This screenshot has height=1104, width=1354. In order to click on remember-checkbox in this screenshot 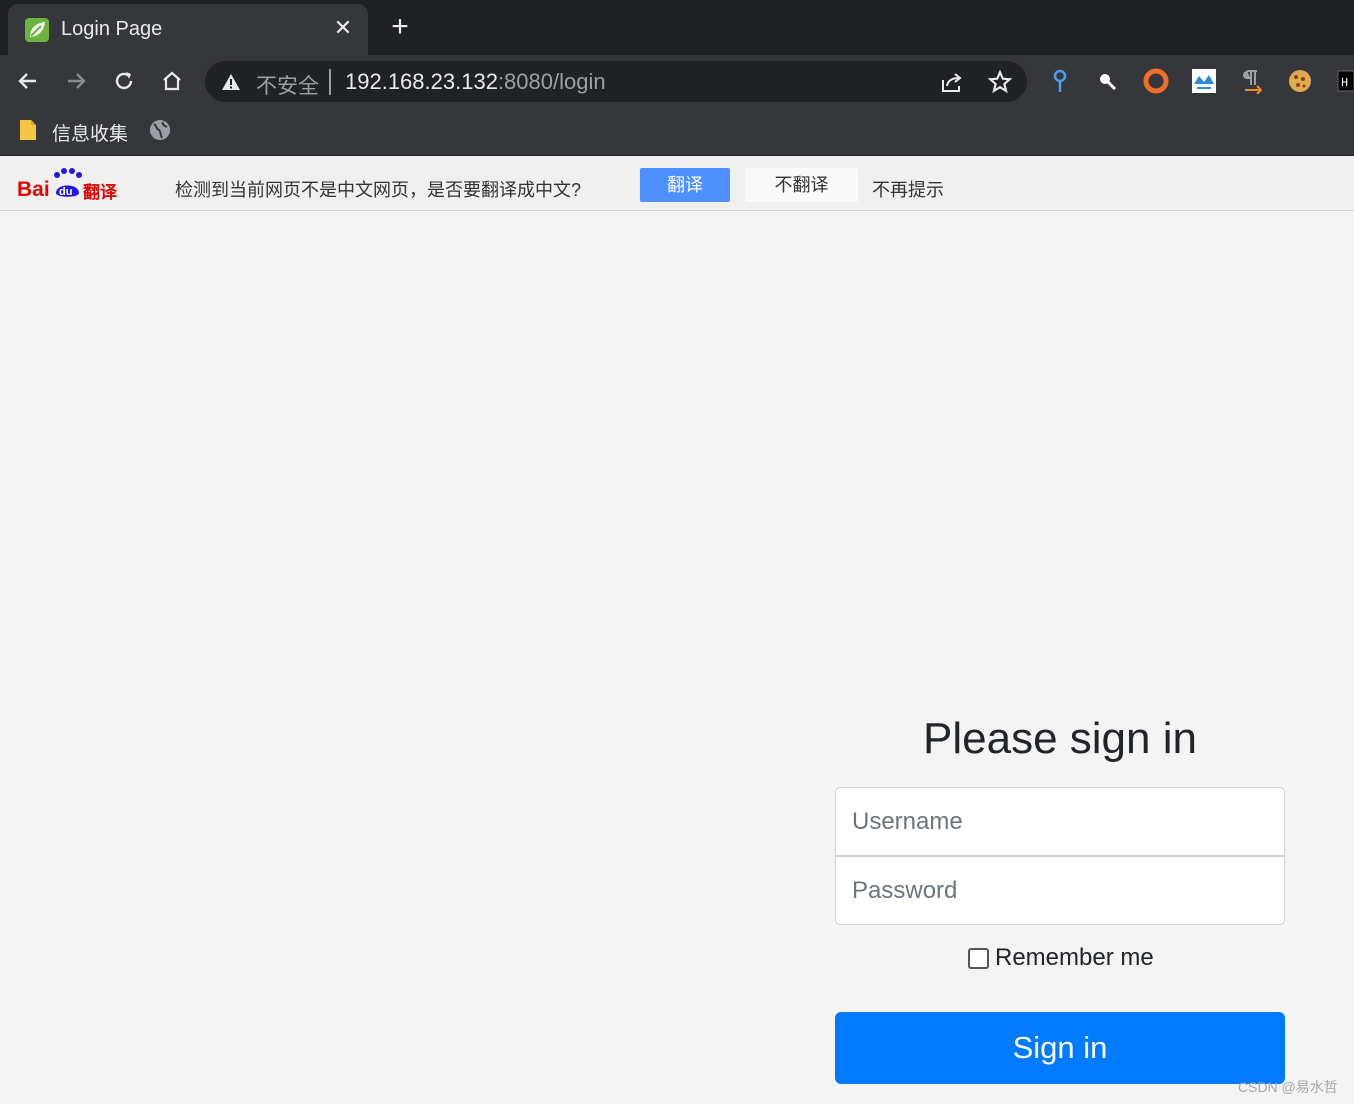, I will do `click(978, 958)`.